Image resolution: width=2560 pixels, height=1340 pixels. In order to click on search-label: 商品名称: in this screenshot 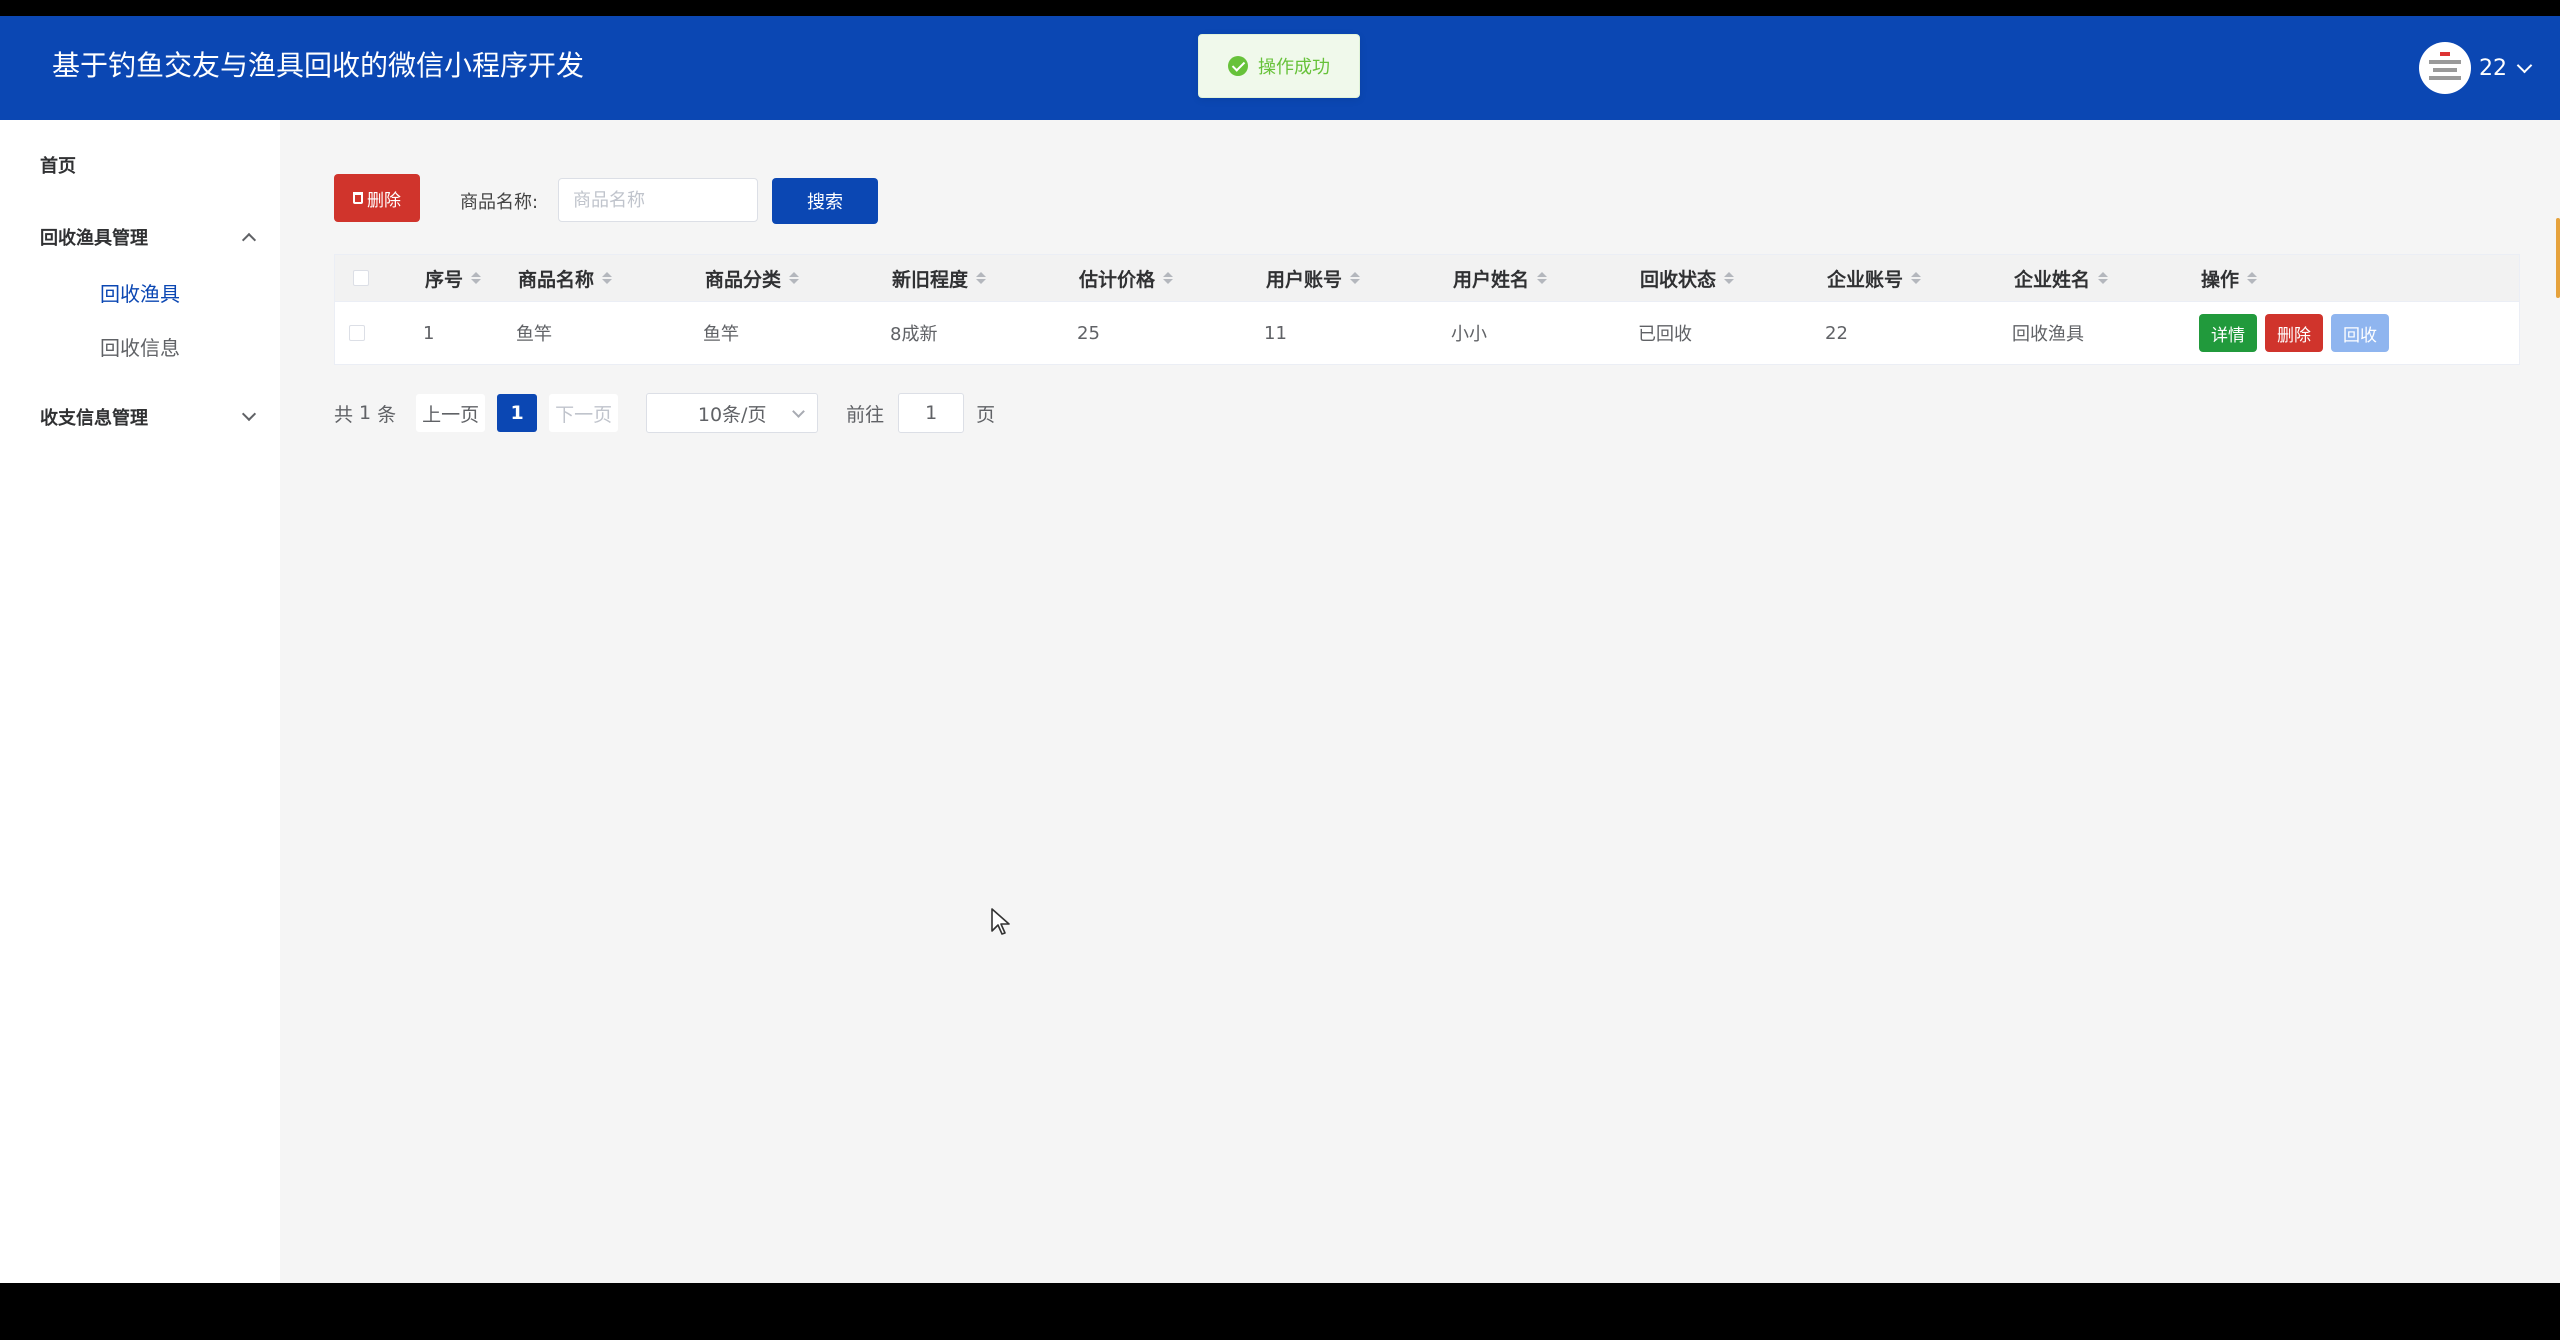, I will do `click(499, 202)`.